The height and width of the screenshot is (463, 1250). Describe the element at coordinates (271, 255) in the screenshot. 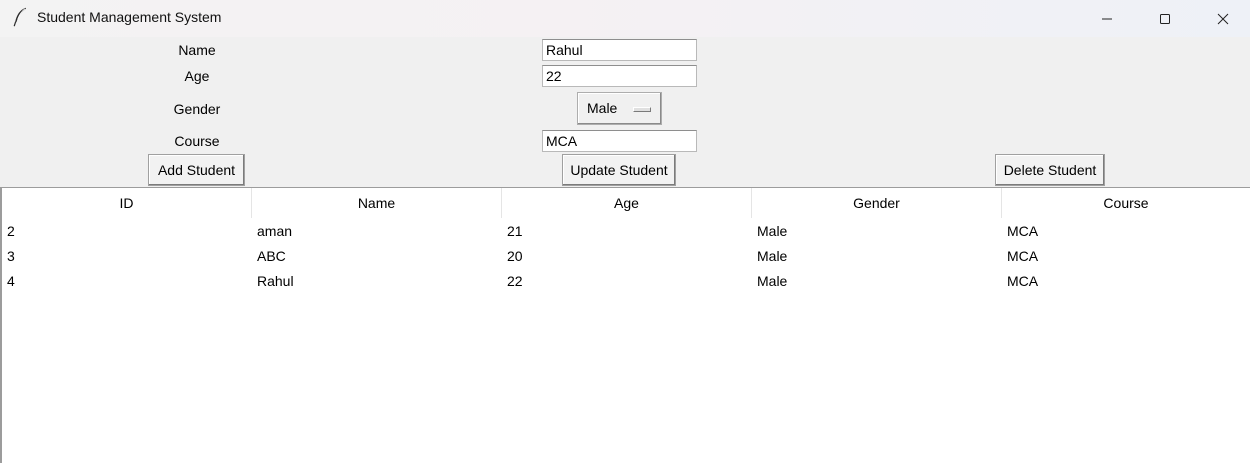

I see `cell-name: ABC` at that location.